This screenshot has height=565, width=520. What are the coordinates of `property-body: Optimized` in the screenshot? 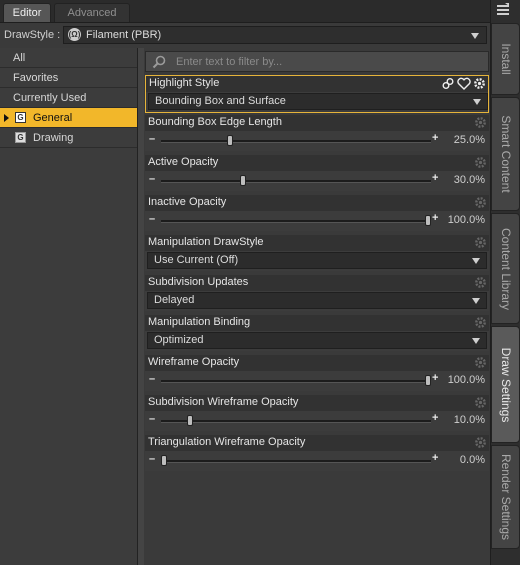 It's located at (317, 341).